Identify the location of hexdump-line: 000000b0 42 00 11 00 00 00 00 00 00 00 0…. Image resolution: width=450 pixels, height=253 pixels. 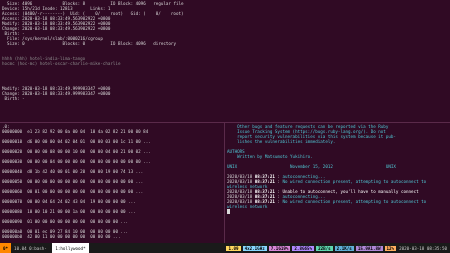
(61, 236).